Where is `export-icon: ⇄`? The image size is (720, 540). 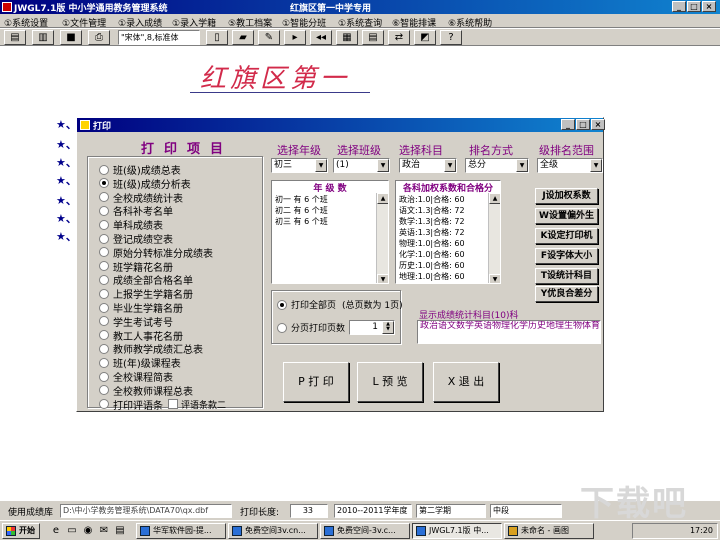
export-icon: ⇄ is located at coordinates (399, 37).